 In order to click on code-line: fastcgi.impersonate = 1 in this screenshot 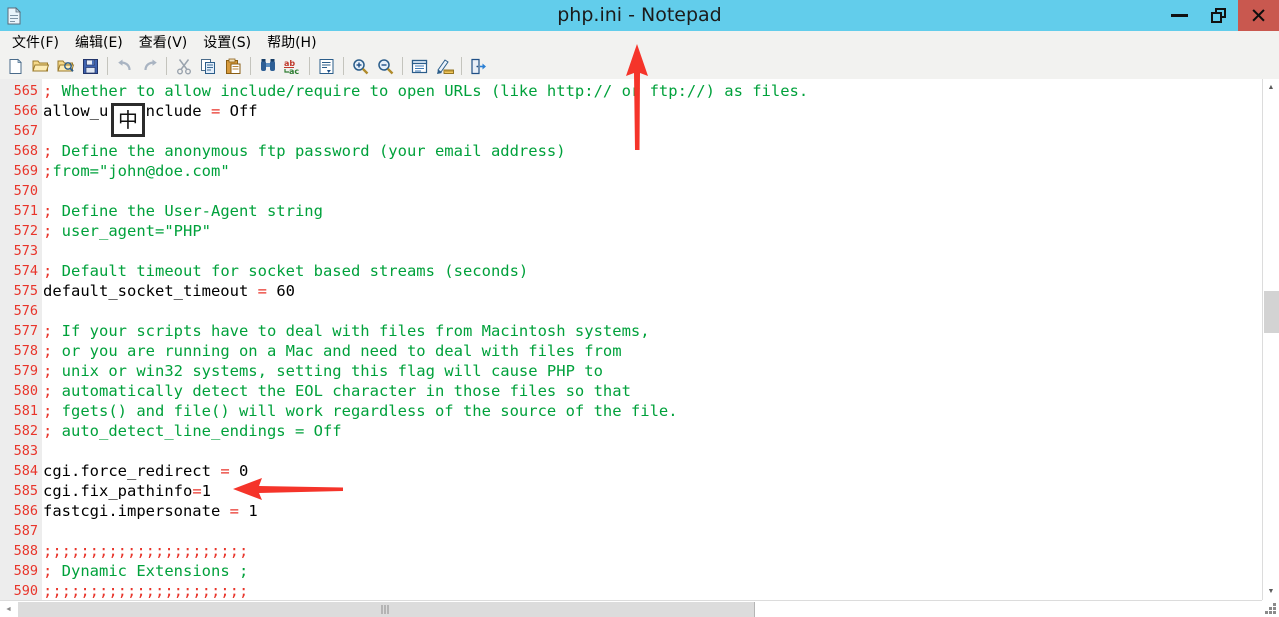, I will do `click(150, 511)`.